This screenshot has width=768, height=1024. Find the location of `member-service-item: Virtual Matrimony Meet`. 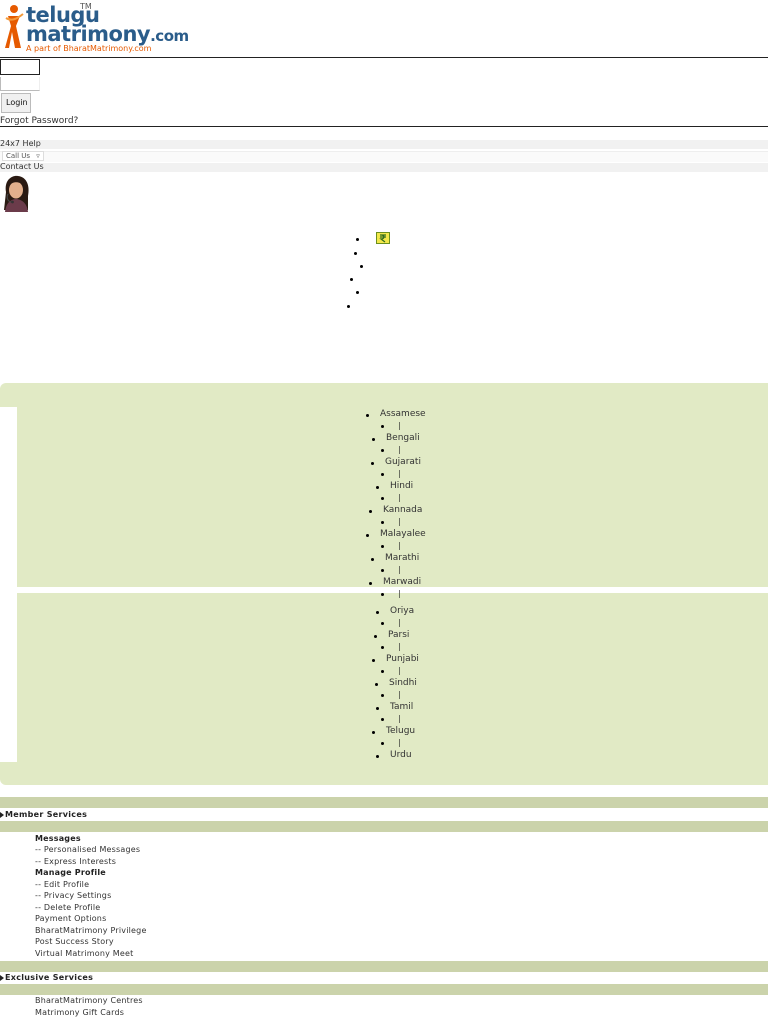

member-service-item: Virtual Matrimony Meet is located at coordinates (84, 953).